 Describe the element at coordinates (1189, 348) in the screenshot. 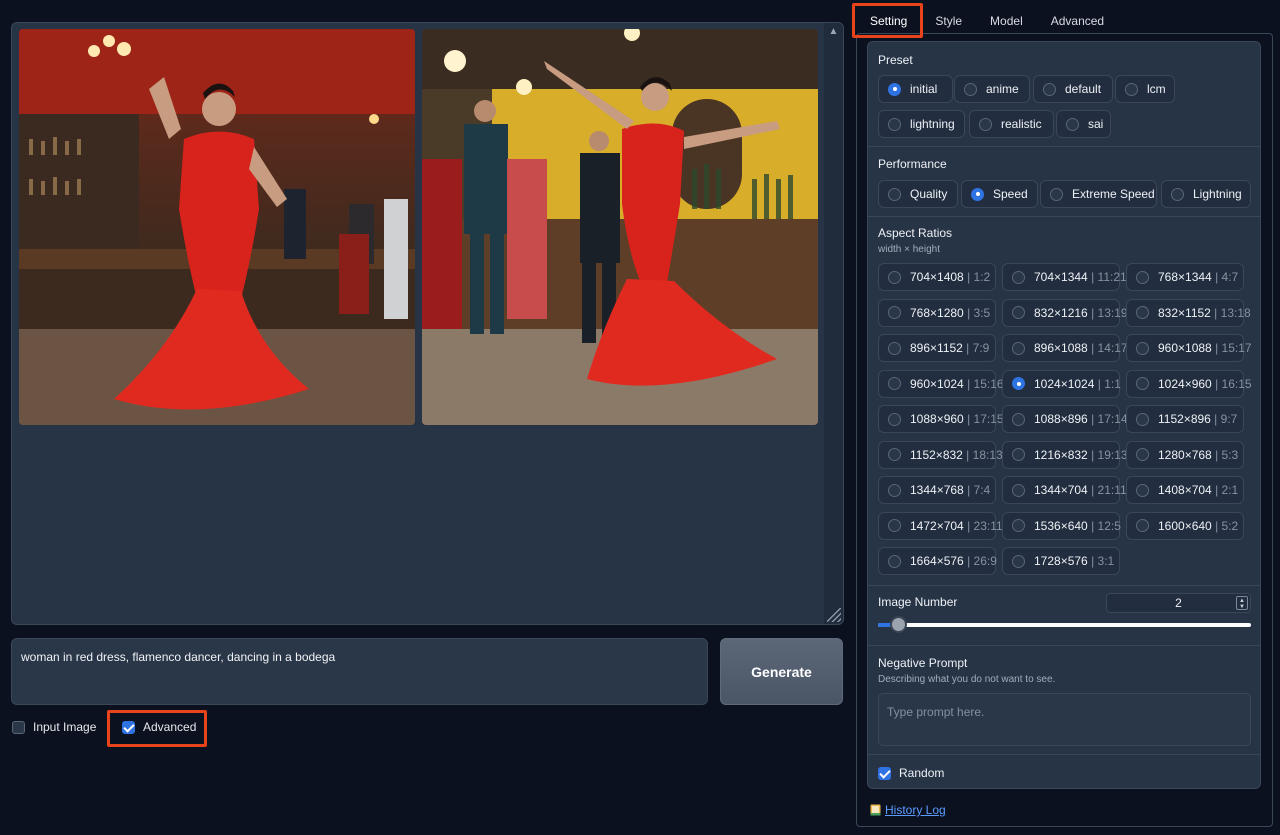

I see `aspect-ratio-option: 960×1088 | 15:17` at that location.